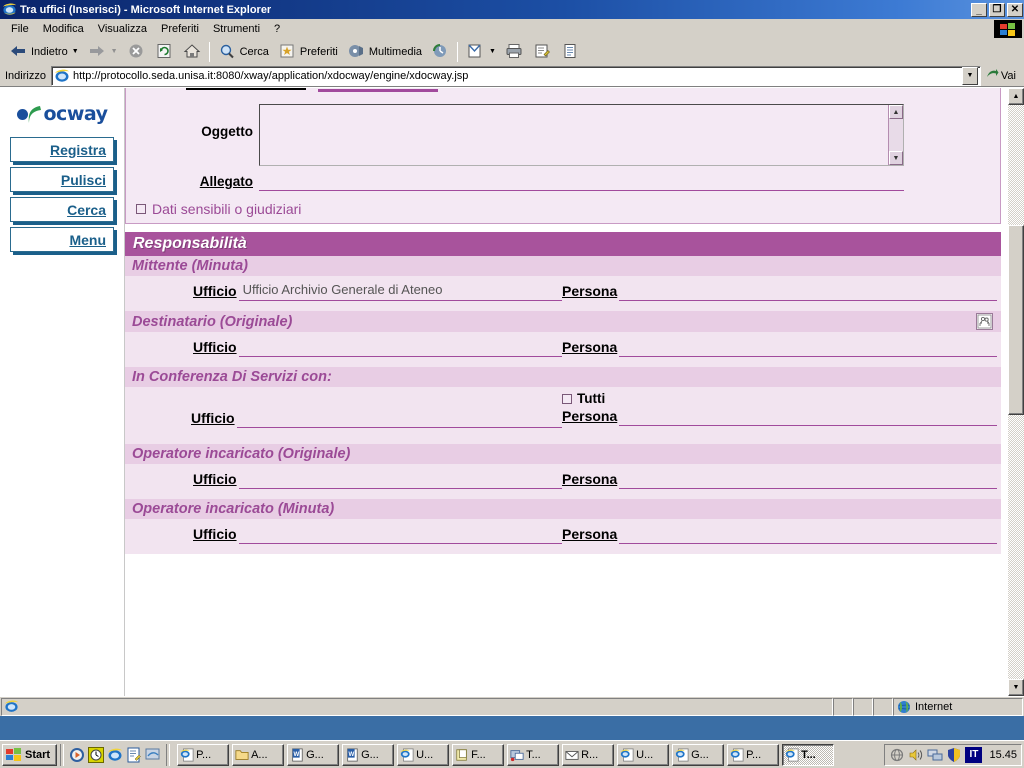 The width and height of the screenshot is (1024, 768). Describe the element at coordinates (570, 52) in the screenshot. I see `discuss-button` at that location.